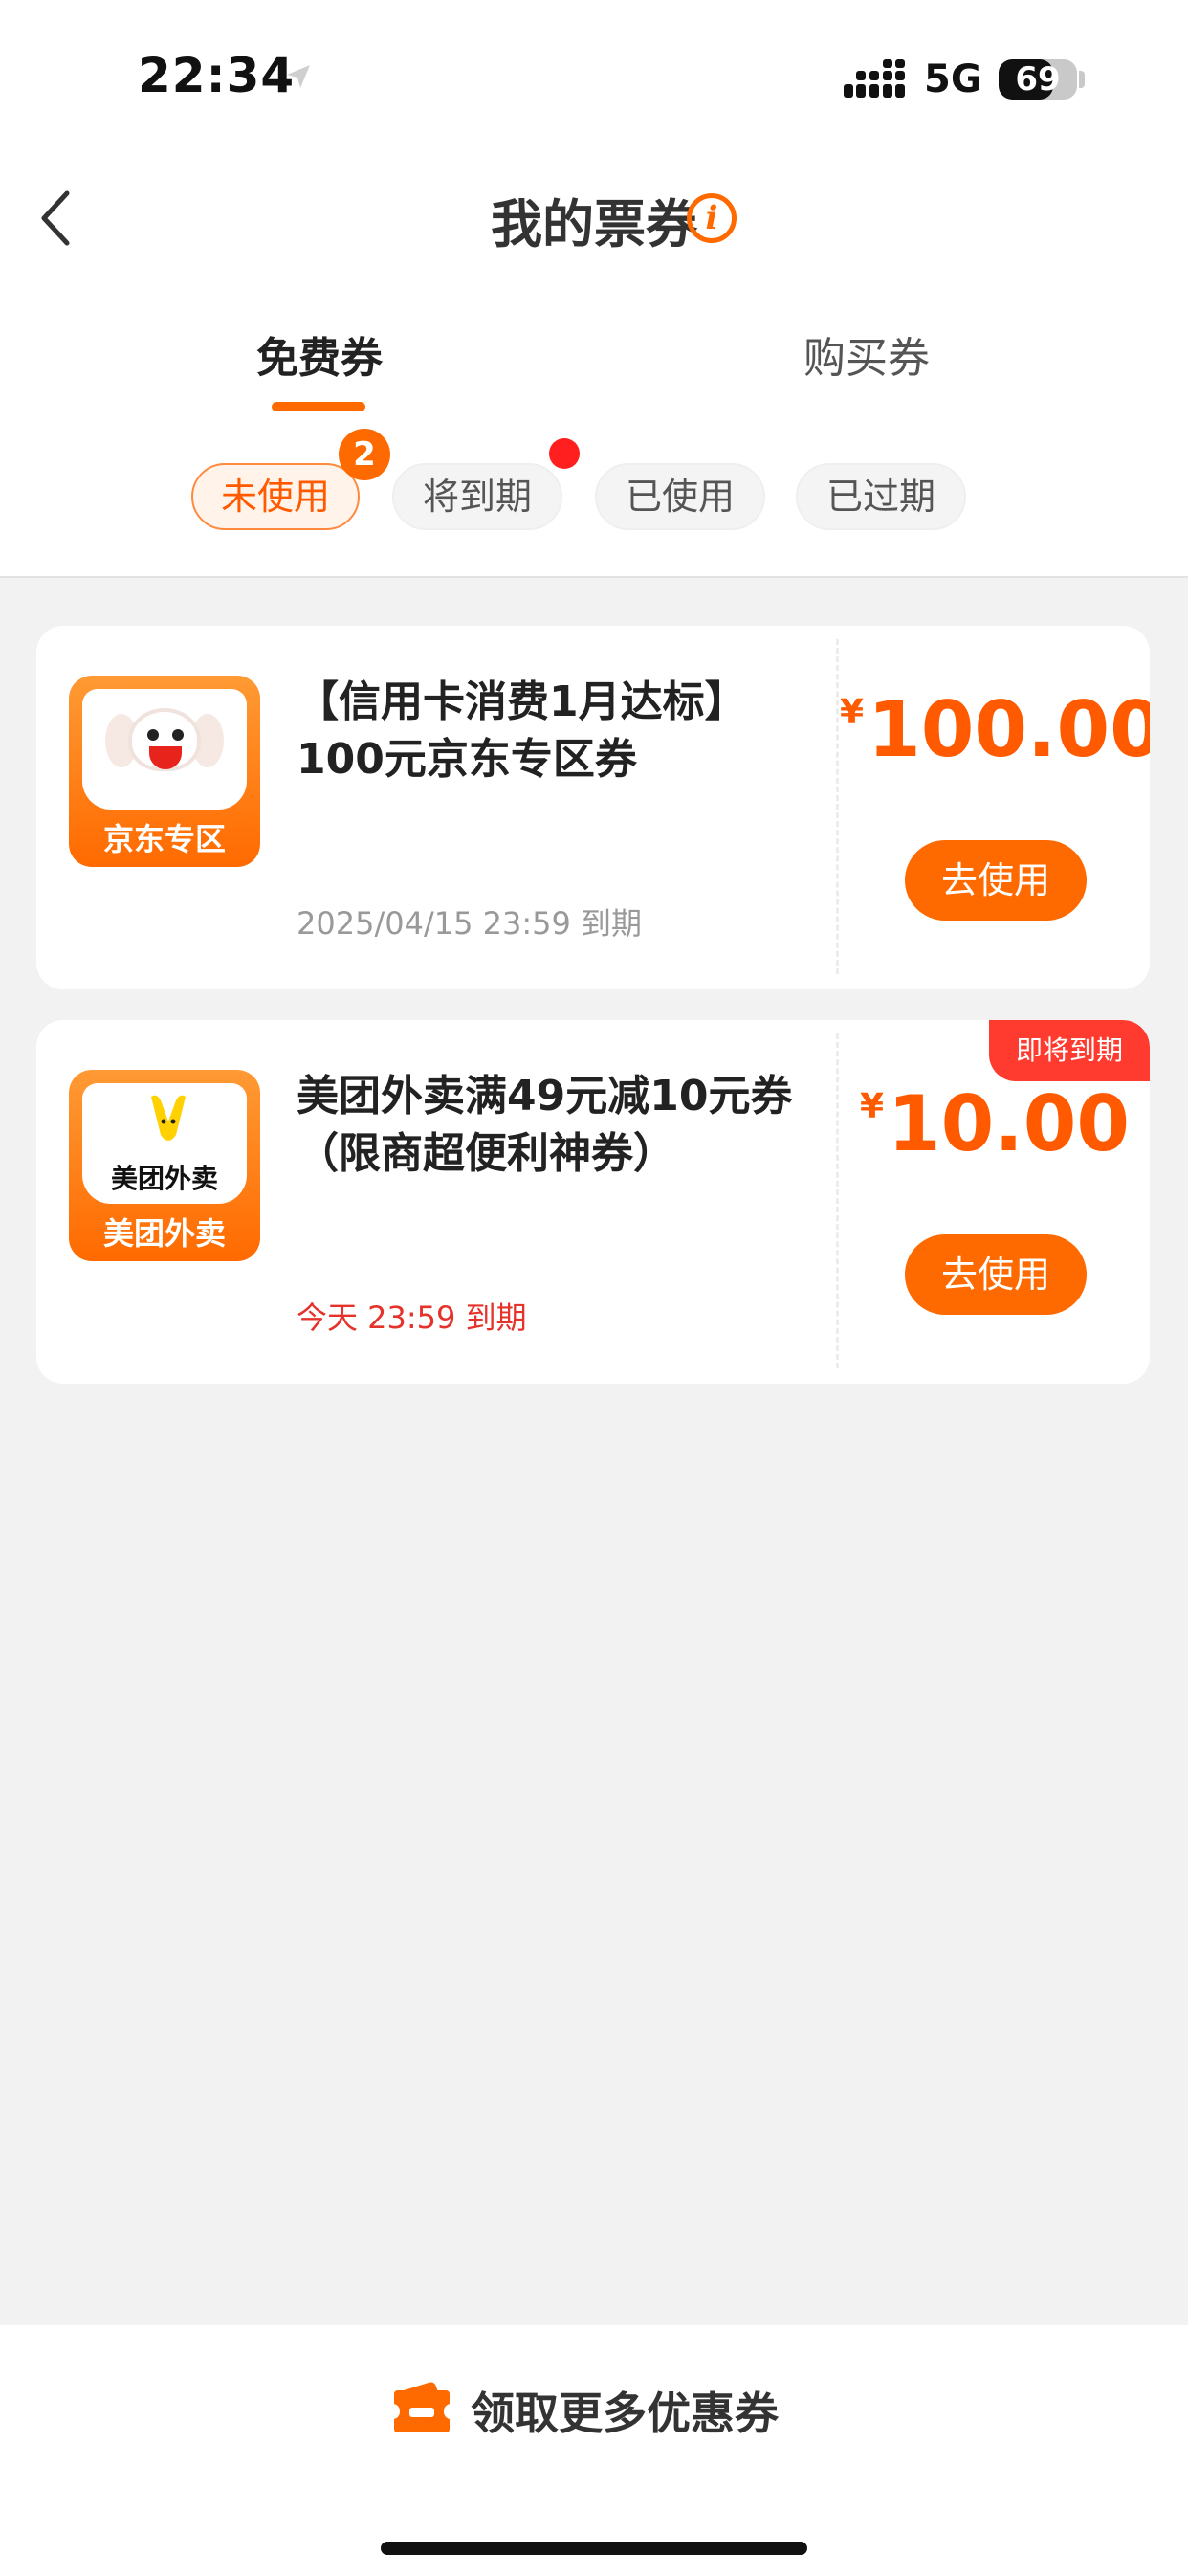  I want to click on coupon-title-line: 美团外卖满49元减10元券, so click(545, 1096).